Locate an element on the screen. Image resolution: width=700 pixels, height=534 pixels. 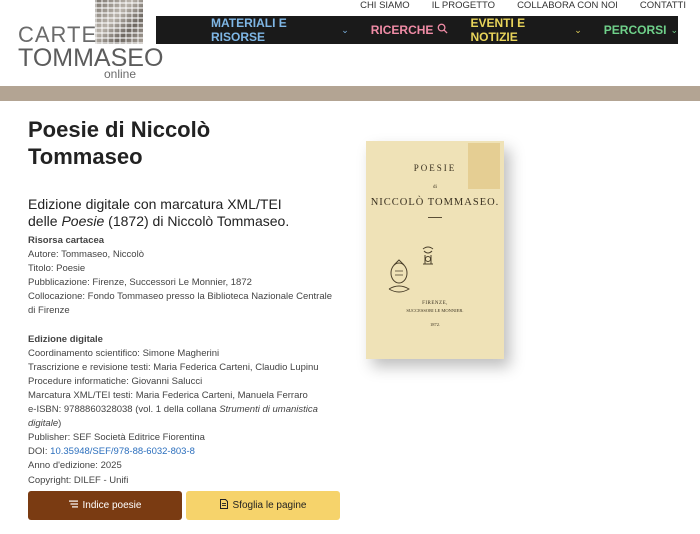
search-icon is located at coordinates (442, 30).